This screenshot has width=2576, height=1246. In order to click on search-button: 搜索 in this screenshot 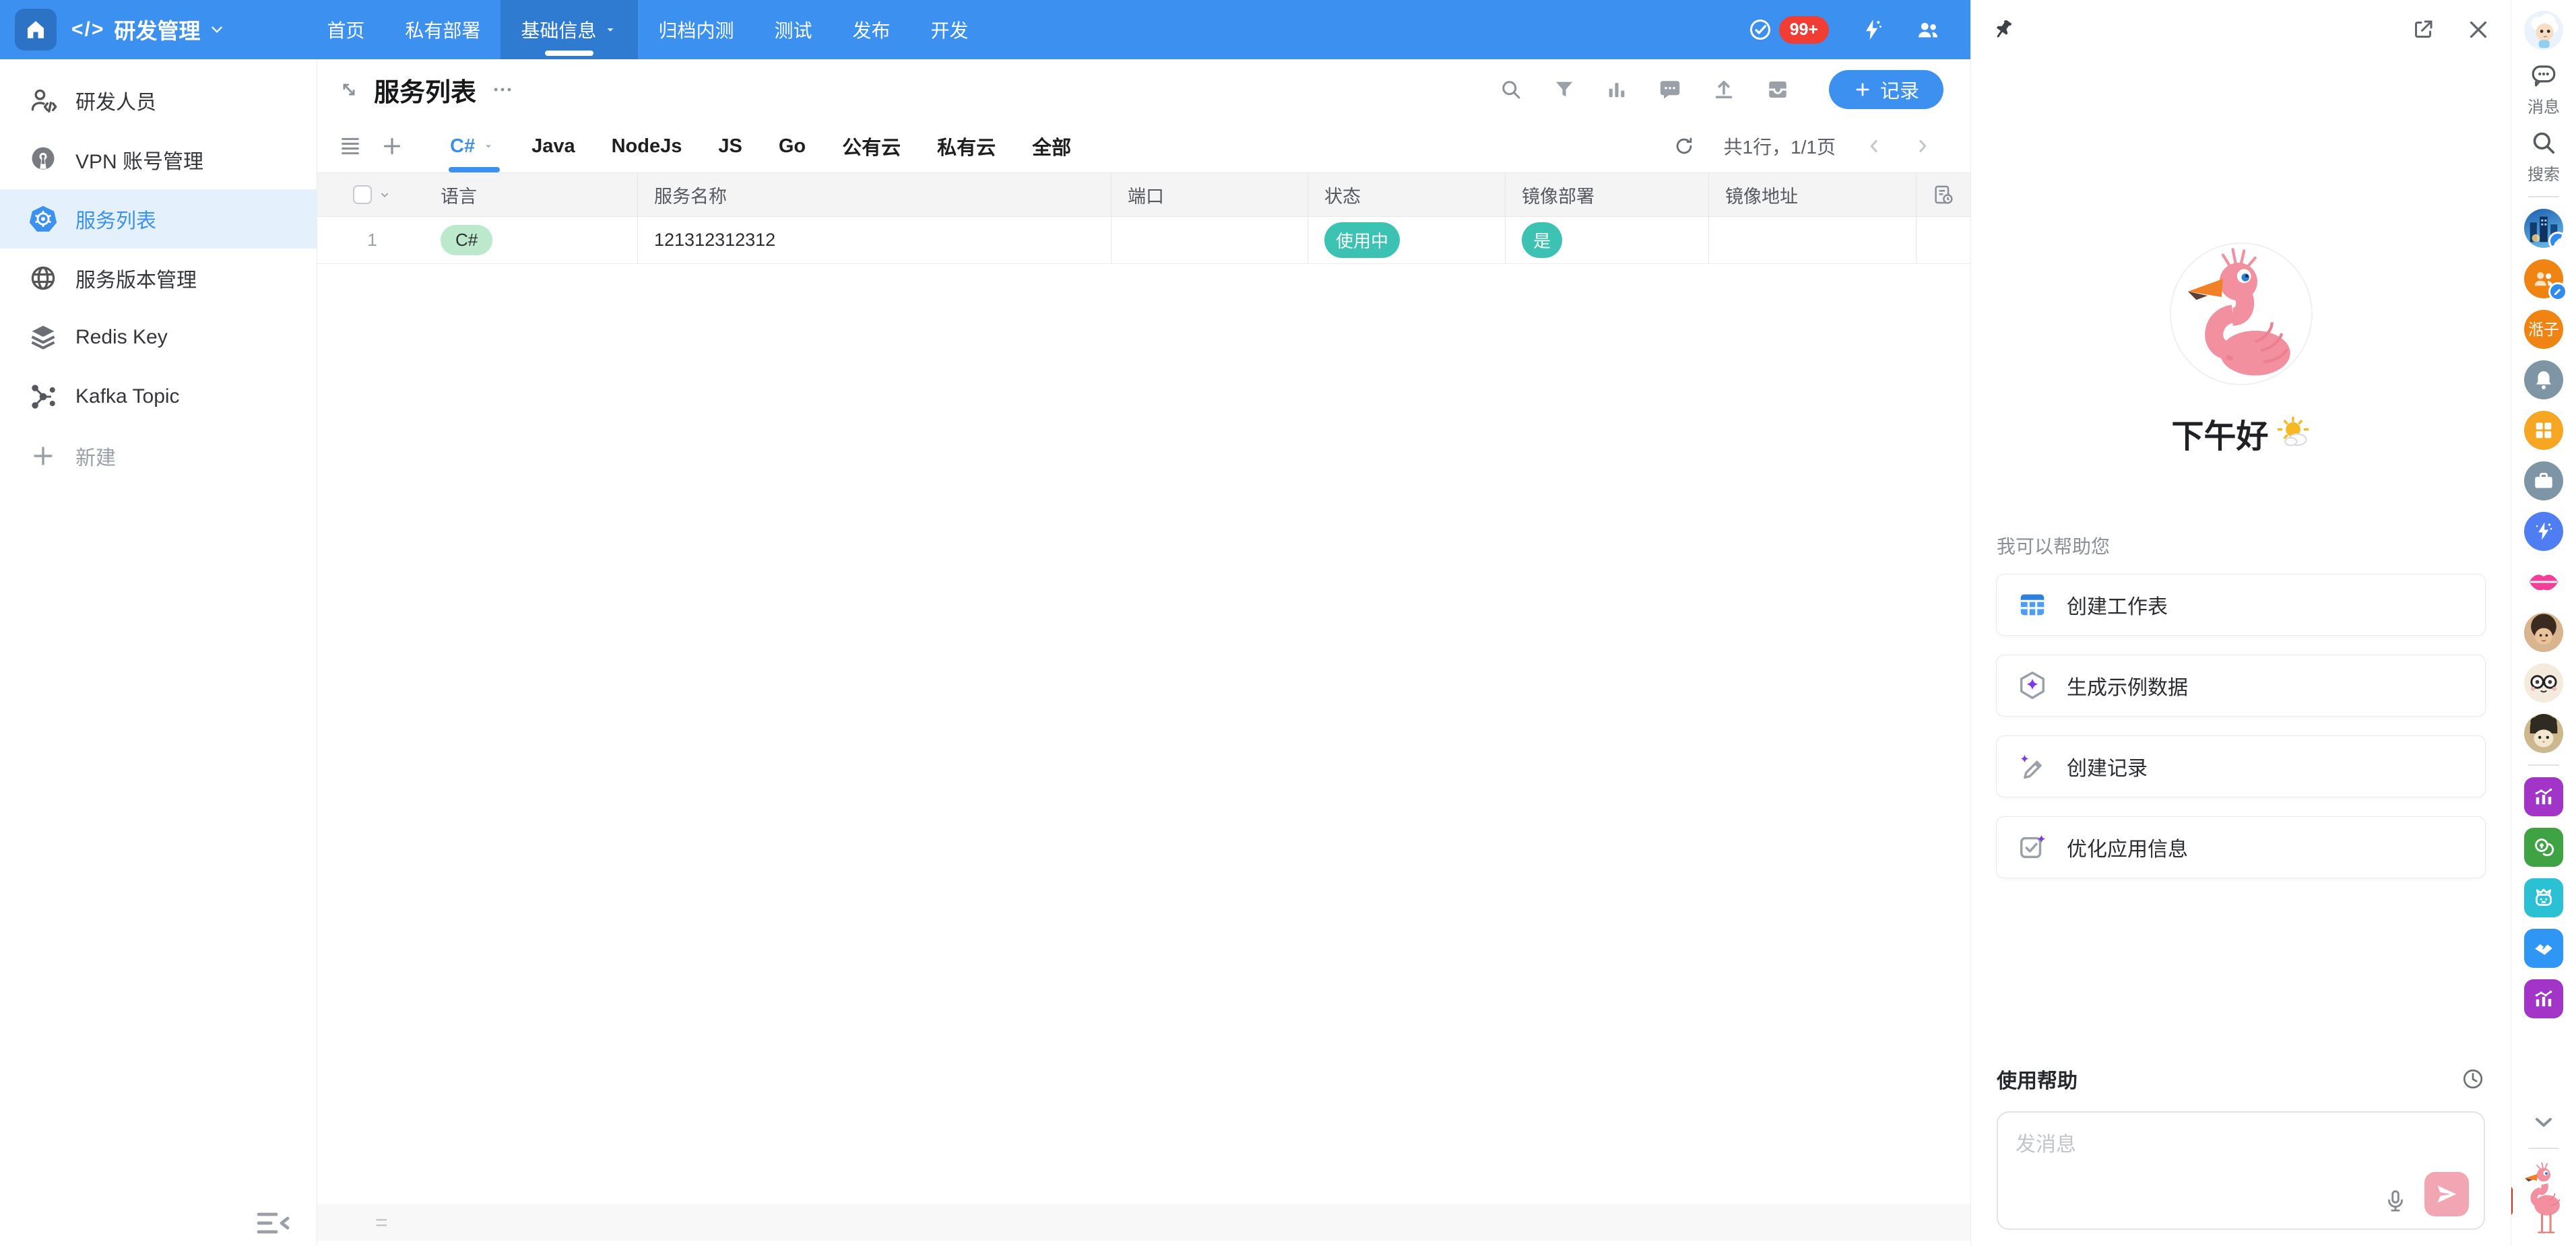, I will do `click(2543, 157)`.